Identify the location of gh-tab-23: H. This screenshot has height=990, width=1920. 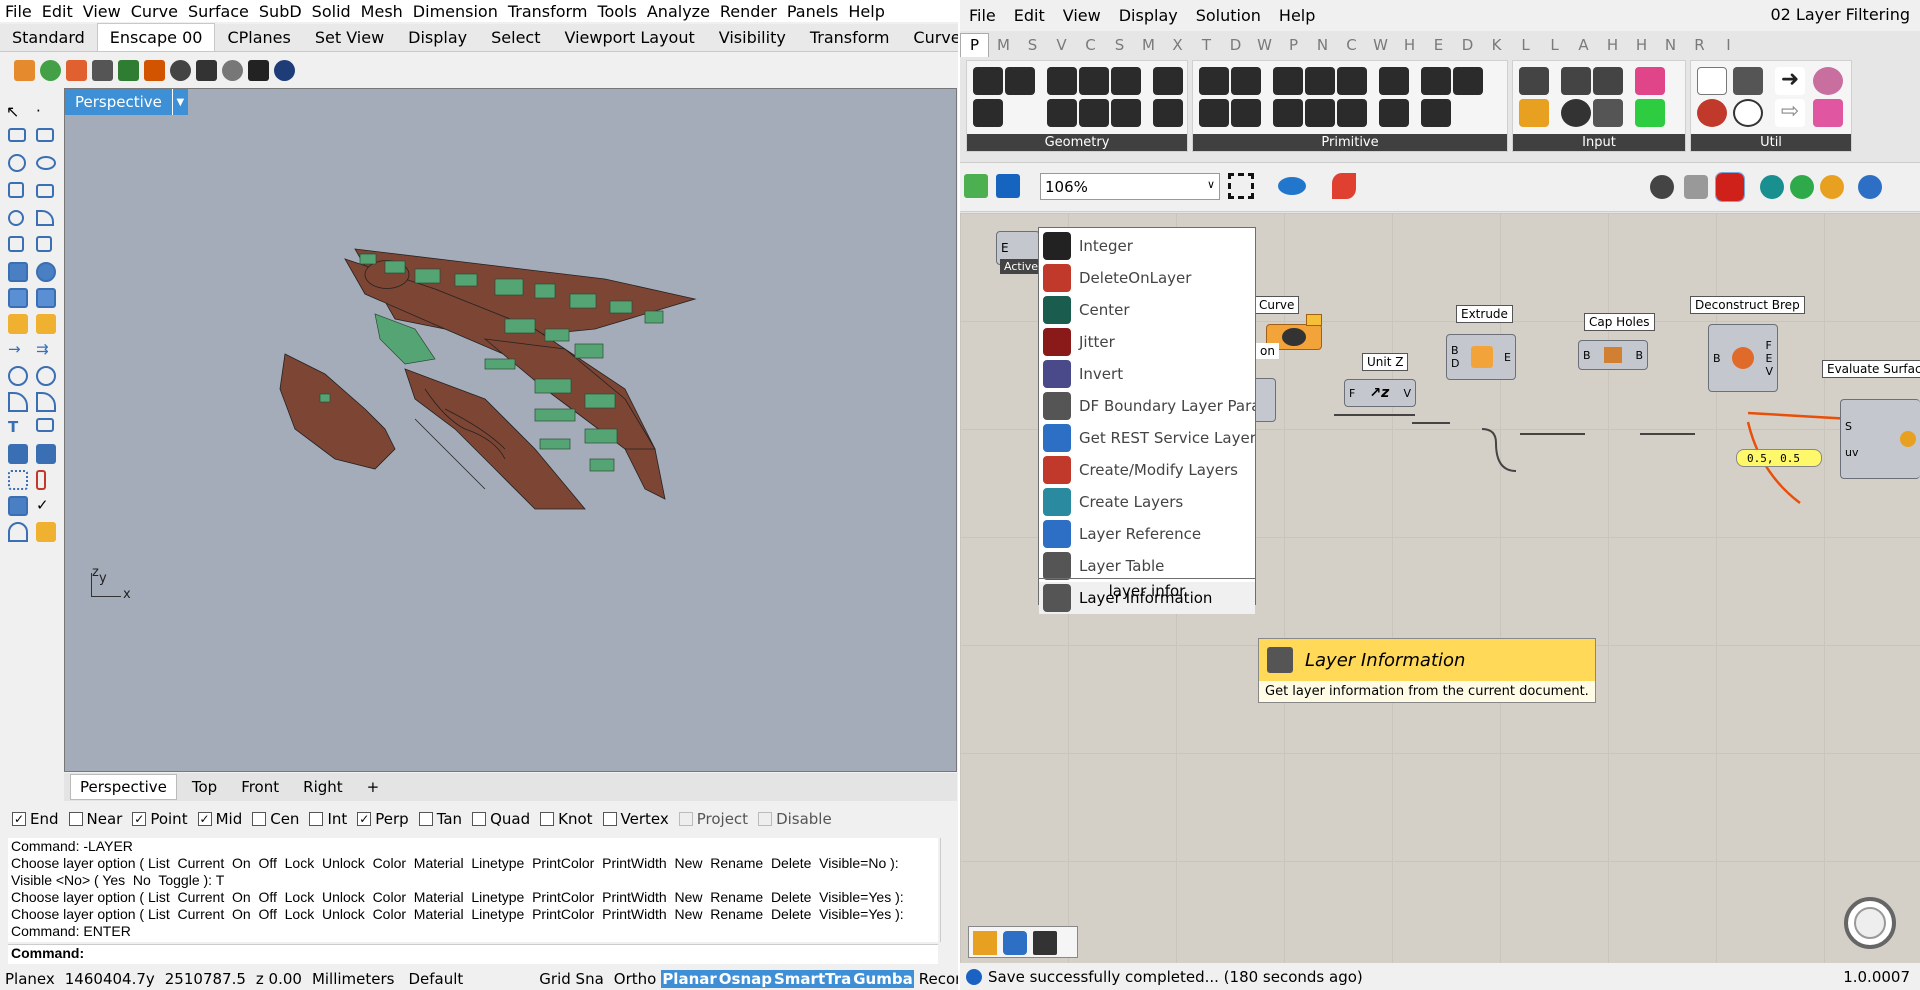
(1641, 45).